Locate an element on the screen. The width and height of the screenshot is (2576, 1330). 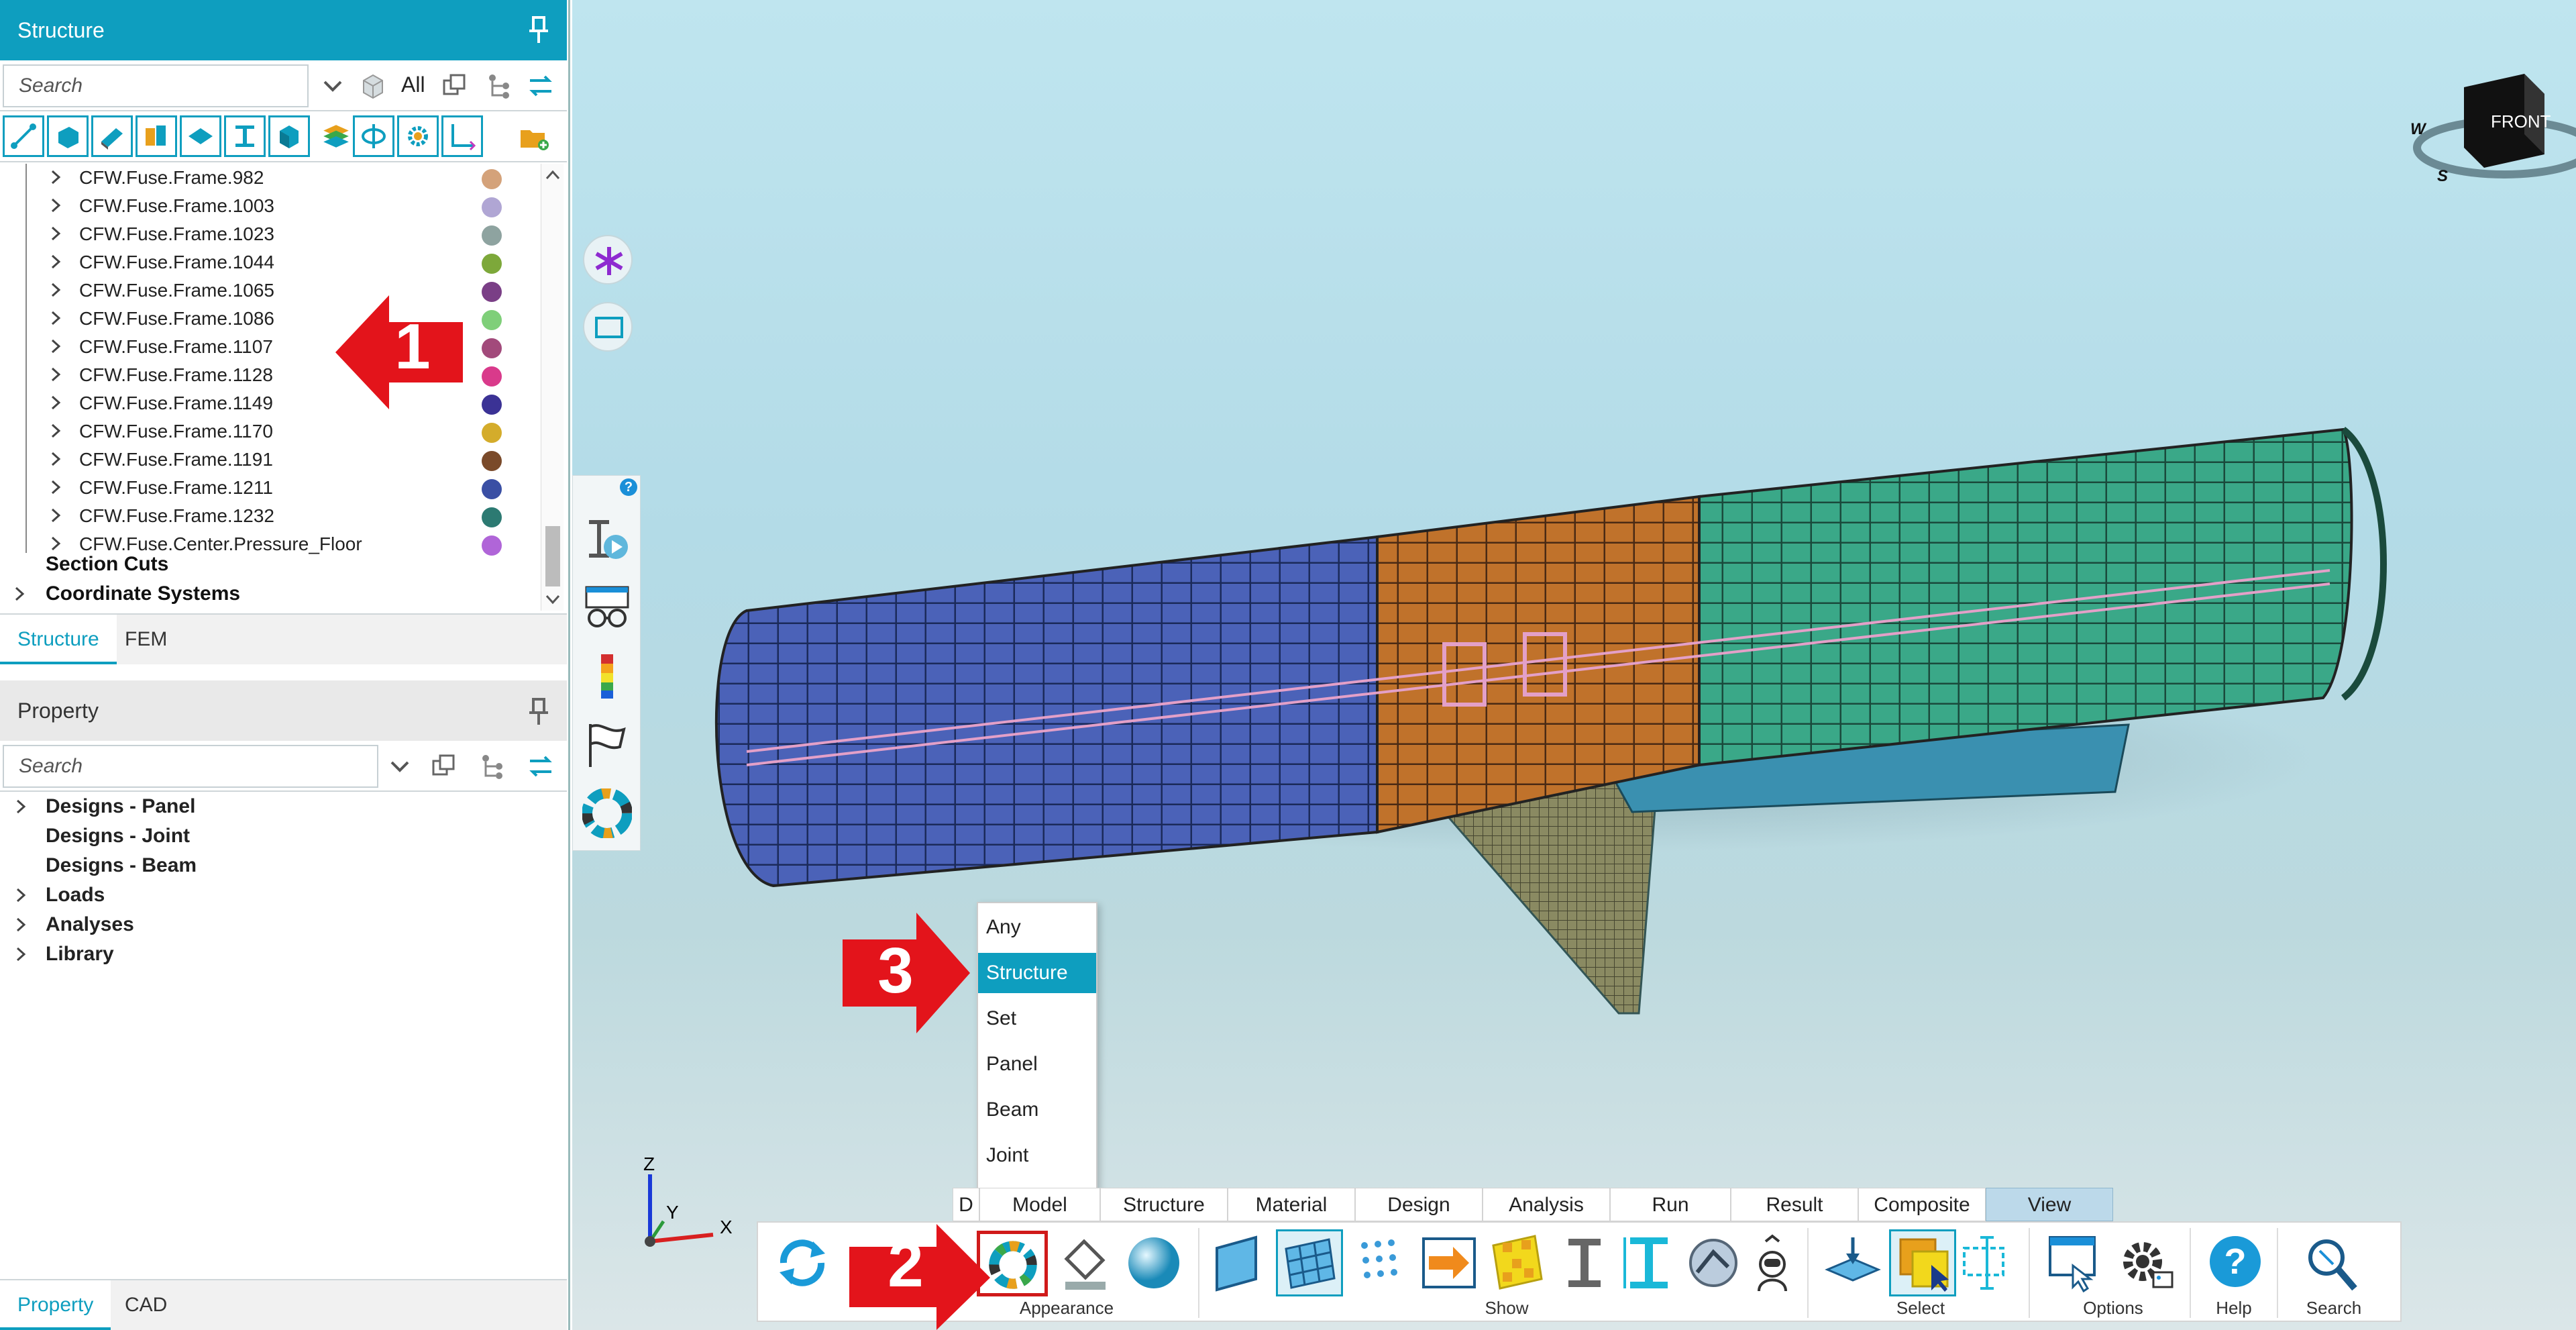
beam-filter-button is located at coordinates (245, 136).